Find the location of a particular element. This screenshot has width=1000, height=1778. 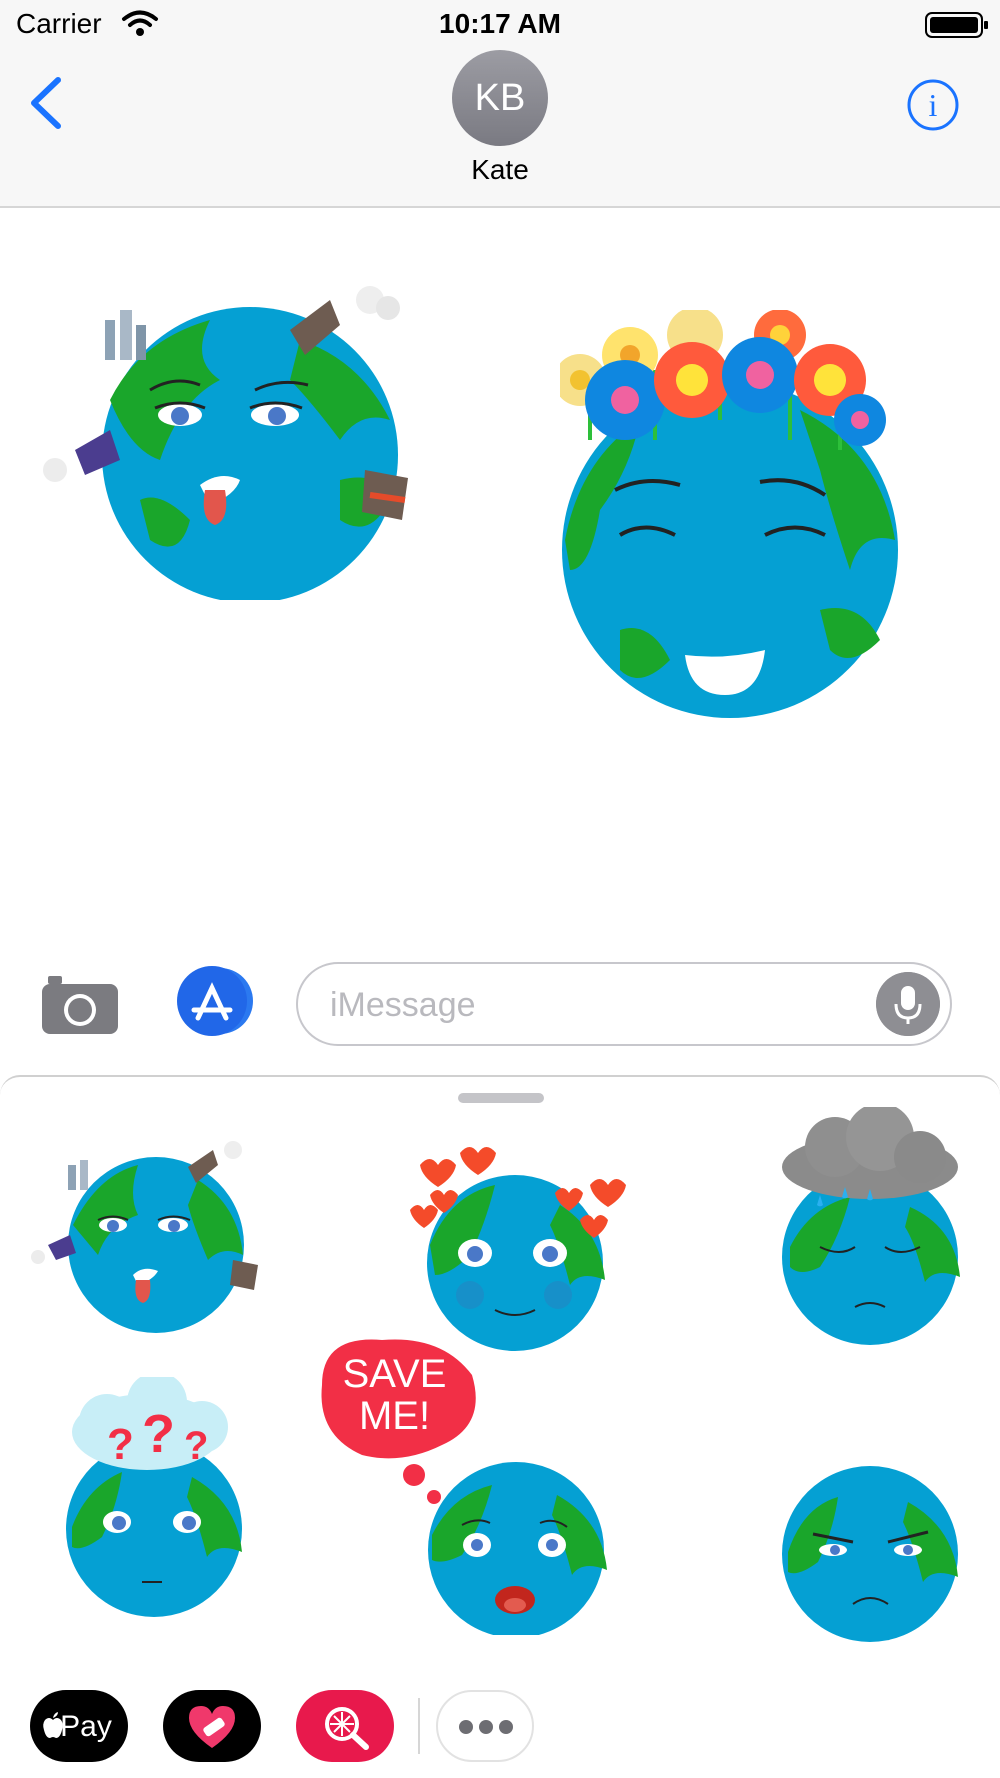

message-input: iMessage is located at coordinates (624, 1004).